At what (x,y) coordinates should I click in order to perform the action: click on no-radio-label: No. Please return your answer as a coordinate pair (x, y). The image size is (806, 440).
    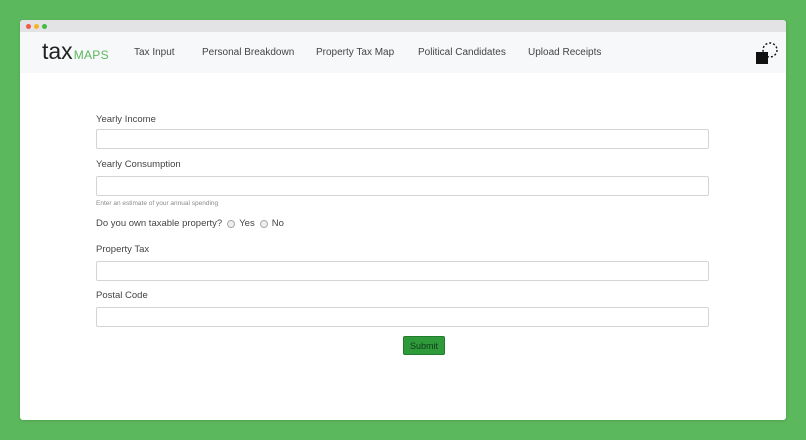
    Looking at the image, I should click on (278, 223).